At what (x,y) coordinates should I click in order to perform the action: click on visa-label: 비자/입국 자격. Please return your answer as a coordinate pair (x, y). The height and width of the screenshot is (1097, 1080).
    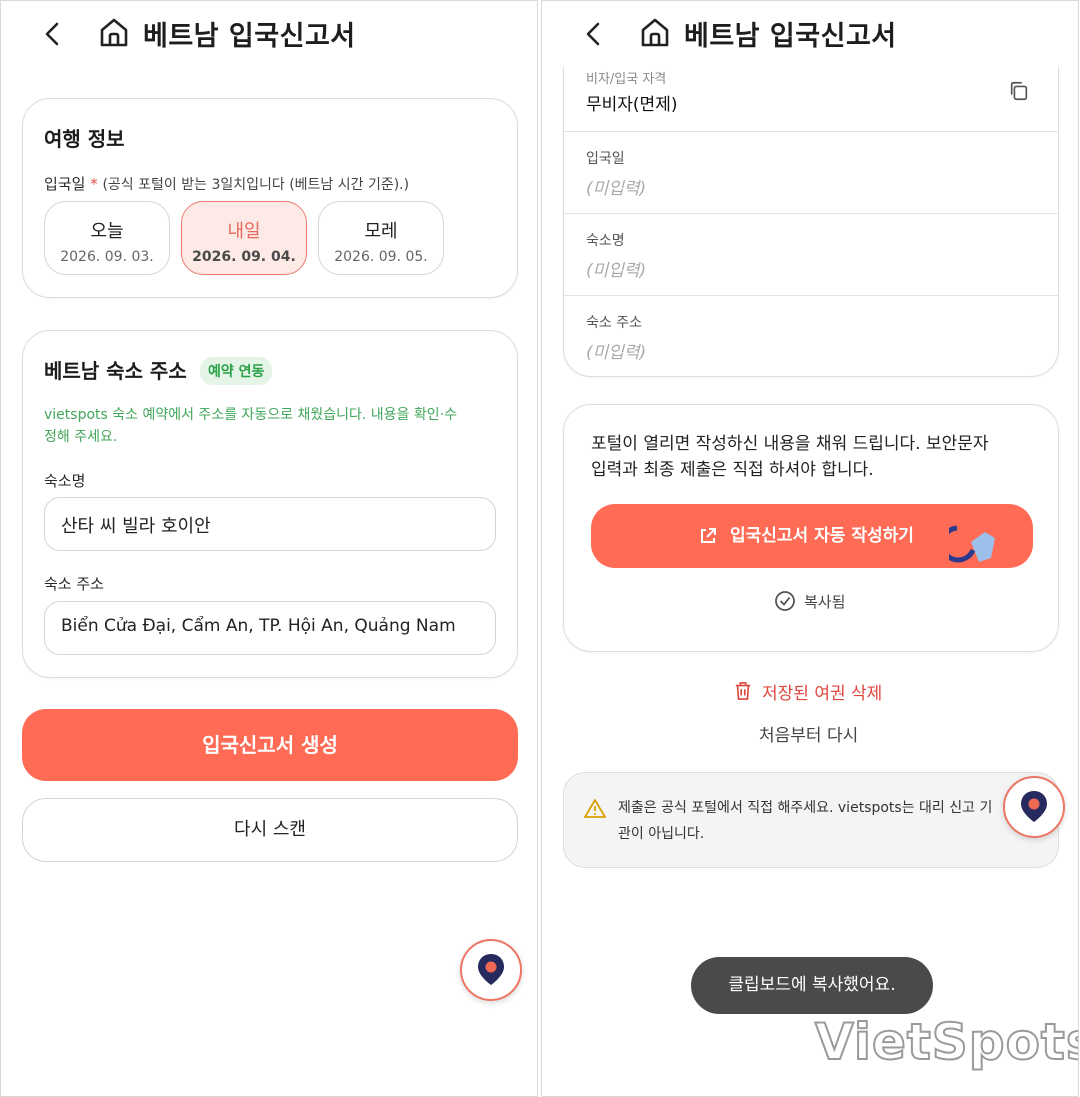
    Looking at the image, I should click on (626, 79).